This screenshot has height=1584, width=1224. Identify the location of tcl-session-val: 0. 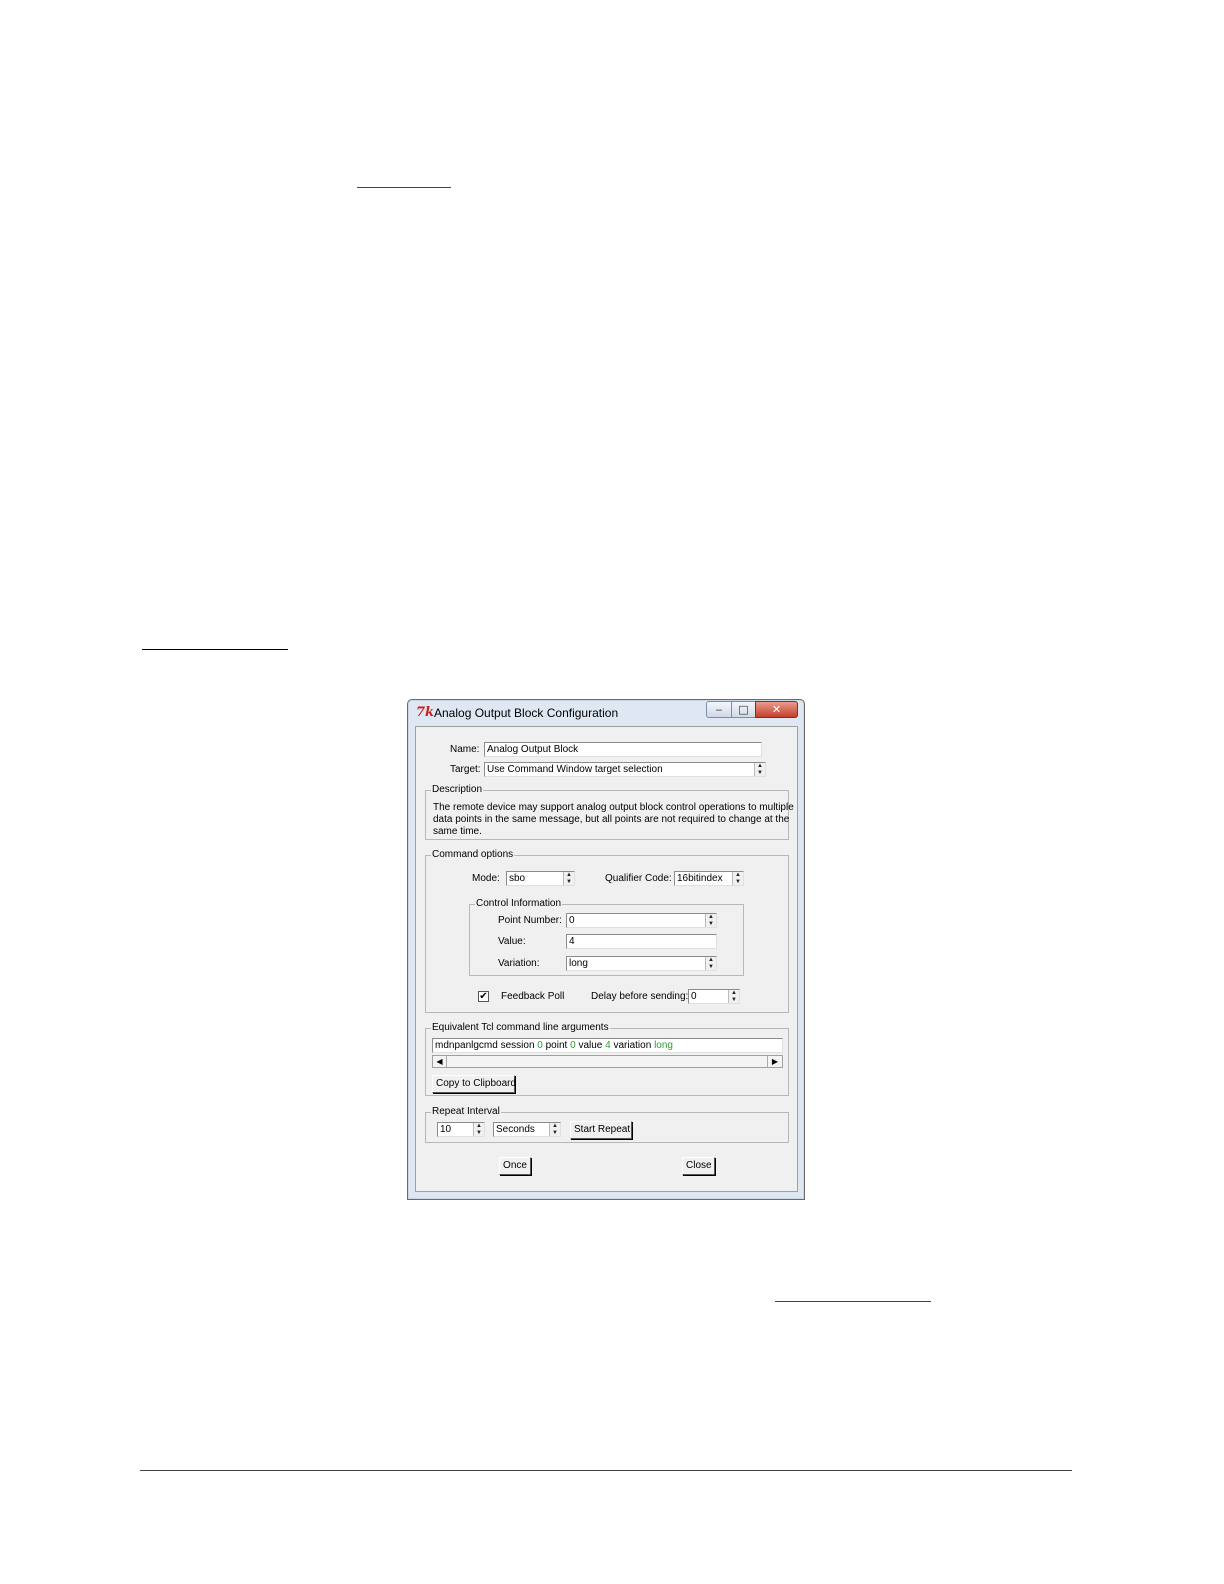
(540, 1045).